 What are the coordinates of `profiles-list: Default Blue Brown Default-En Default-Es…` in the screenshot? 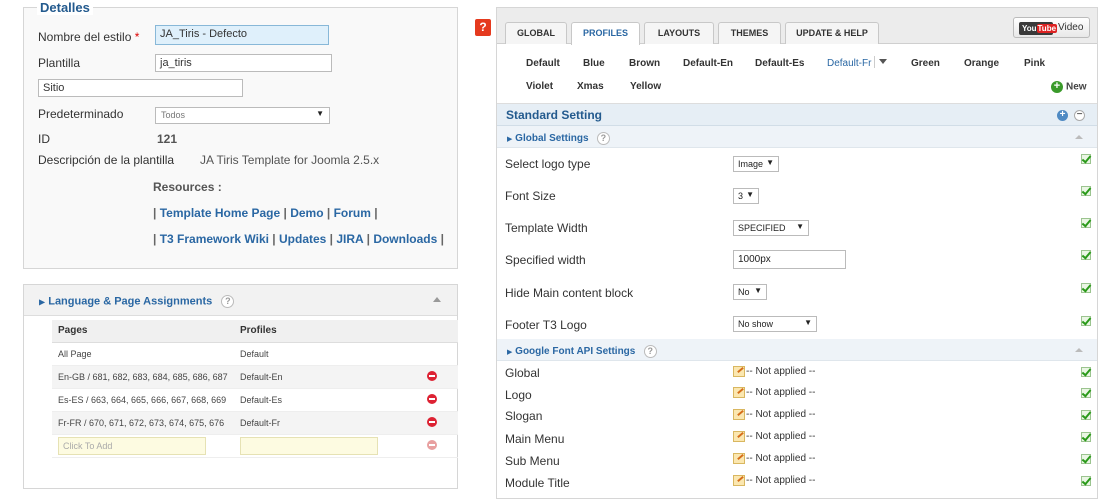 It's located at (797, 74).